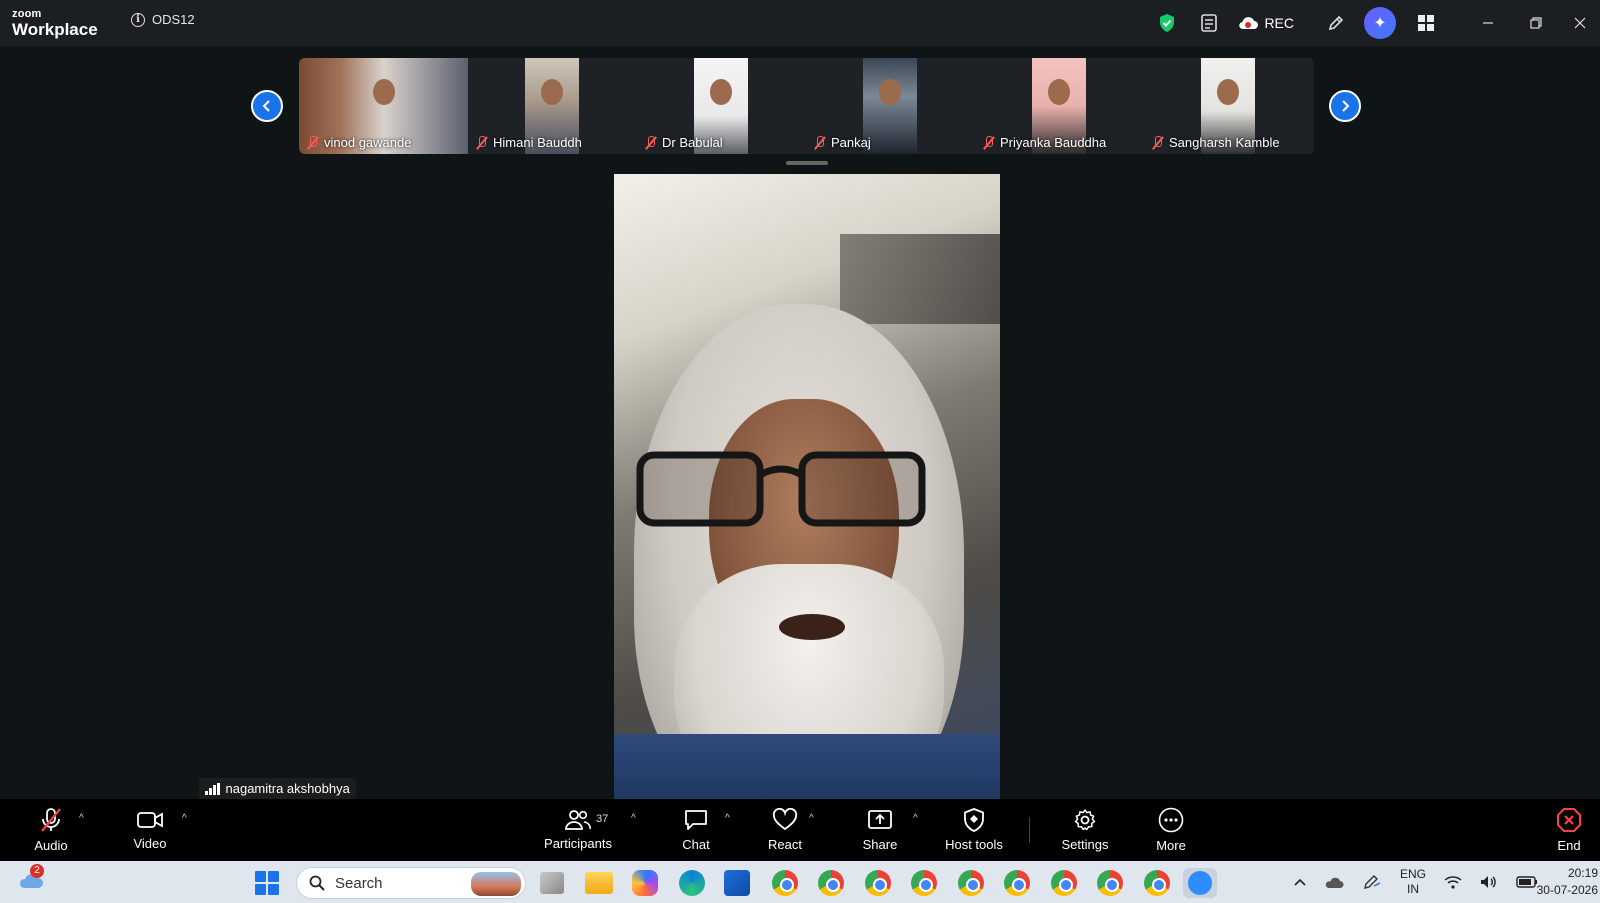 This screenshot has width=1600, height=903. Describe the element at coordinates (552, 106) in the screenshot. I see `participant-tile: Himani Bauddh` at that location.